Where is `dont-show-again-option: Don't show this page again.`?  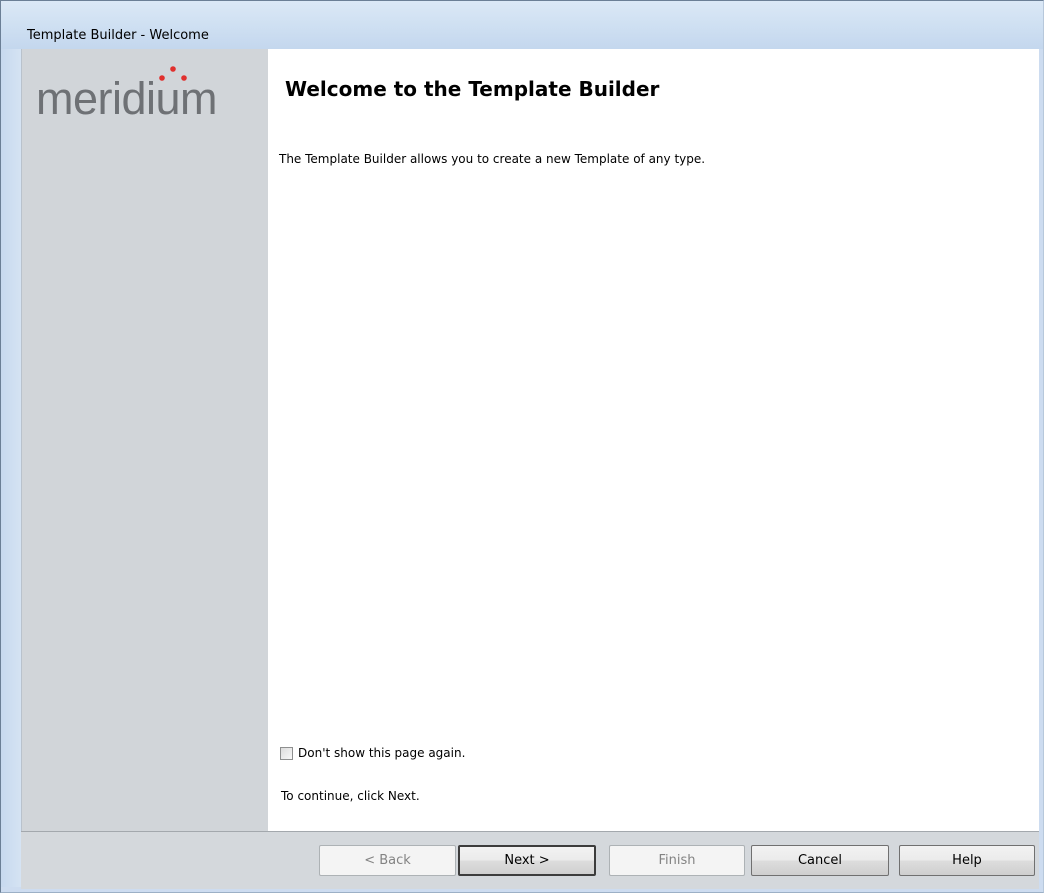
dont-show-again-option: Don't show this page again. is located at coordinates (372, 753).